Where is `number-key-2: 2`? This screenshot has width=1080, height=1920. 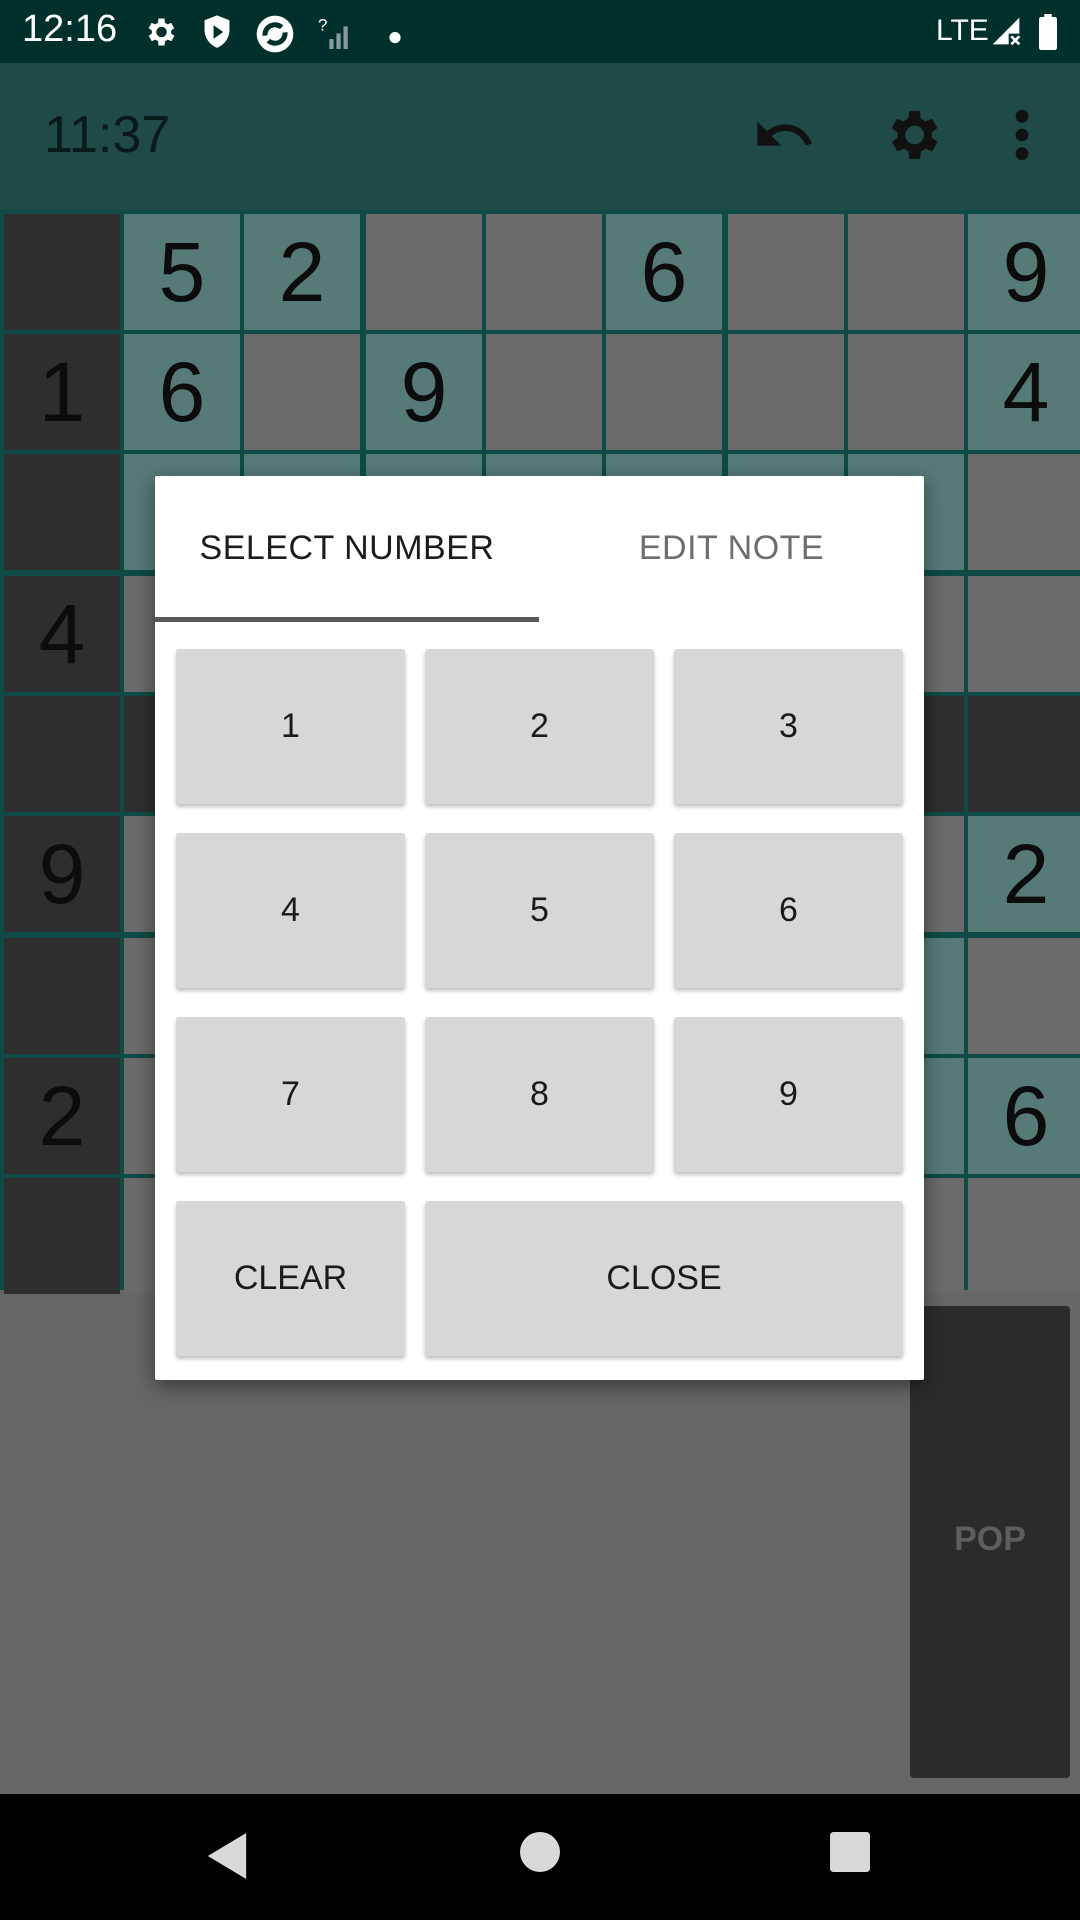
number-key-2: 2 is located at coordinates (539, 726).